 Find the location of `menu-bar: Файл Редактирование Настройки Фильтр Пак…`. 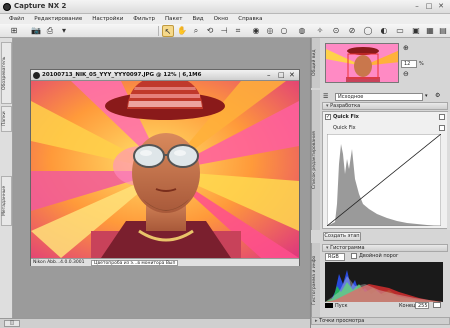

menu-bar: Файл Редактирование Настройки Фильтр Пак… is located at coordinates (225, 19).